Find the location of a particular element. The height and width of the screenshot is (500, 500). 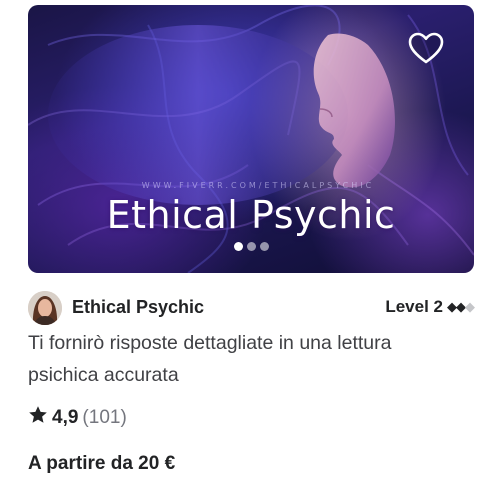

level-diamonds-icon: ◆◆◆ is located at coordinates (461, 307).